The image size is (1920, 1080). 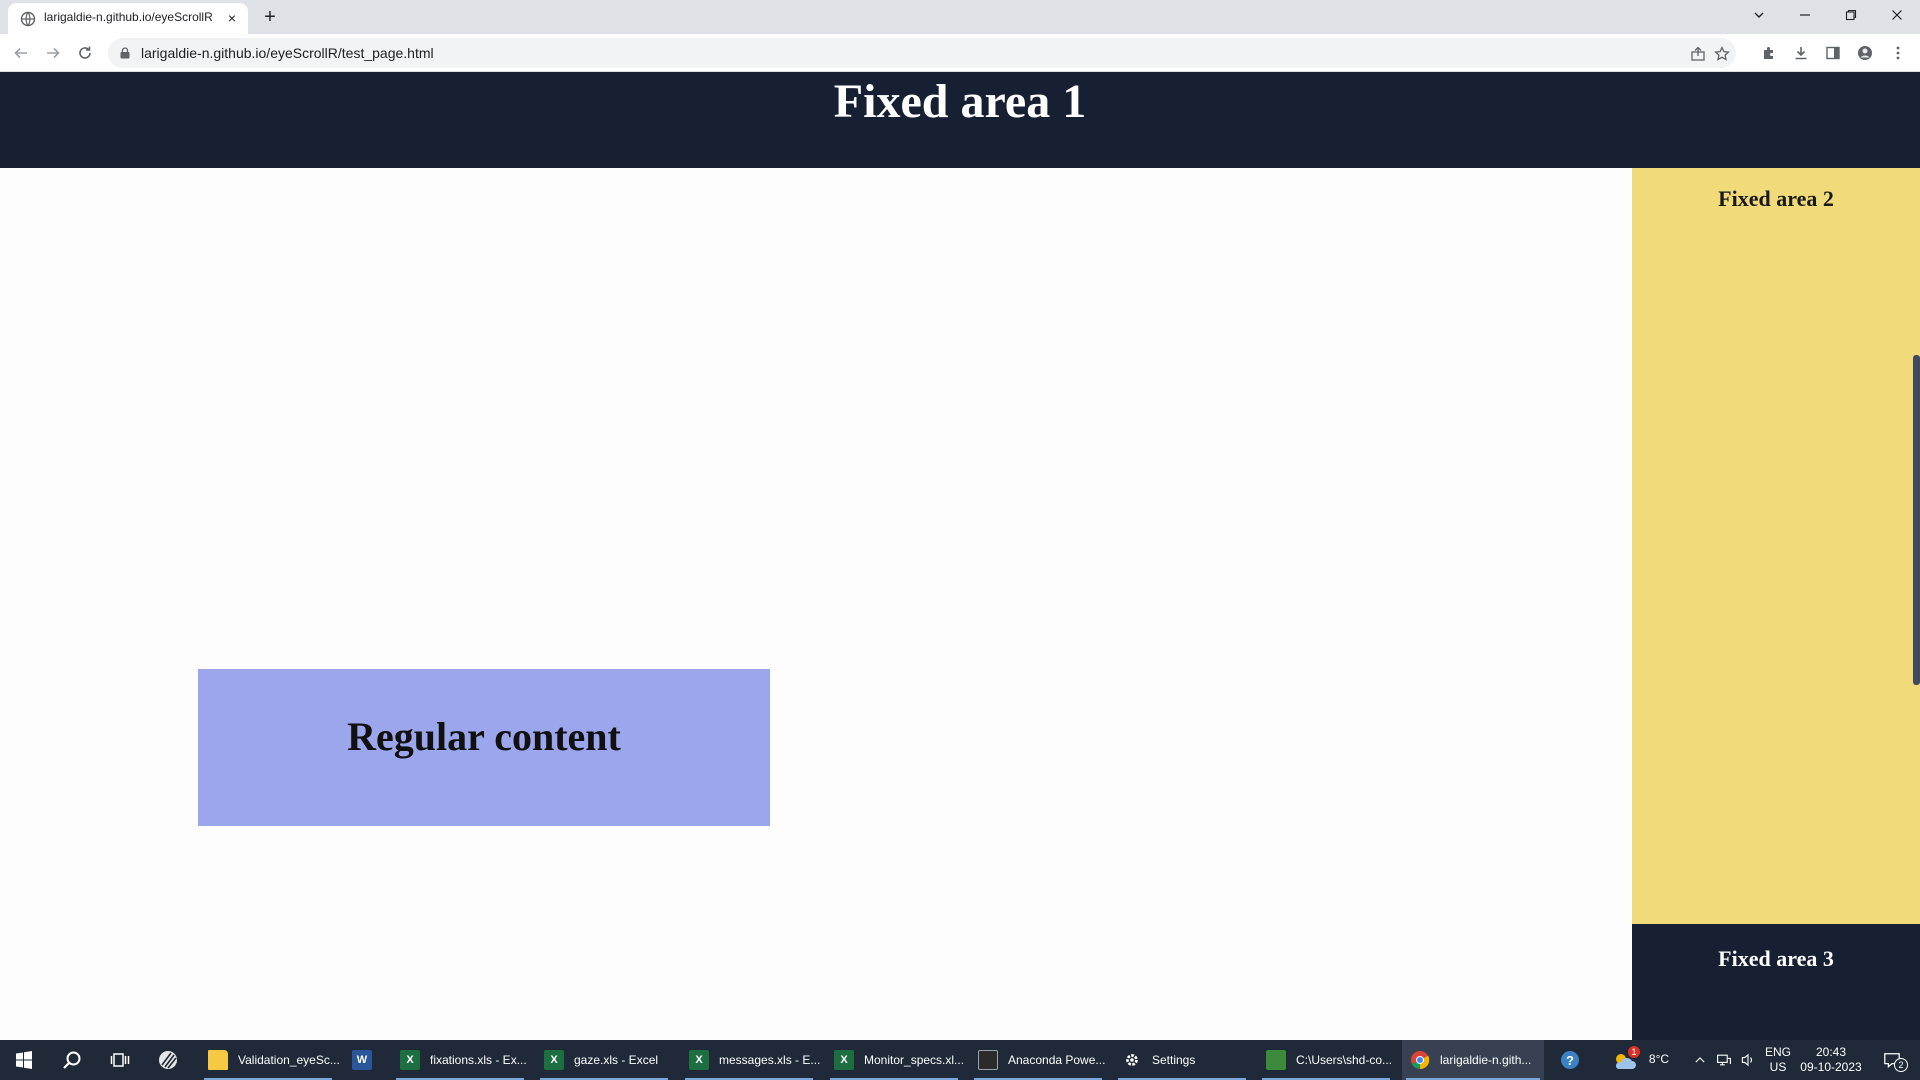 I want to click on side-panel-icon, so click(x=1833, y=53).